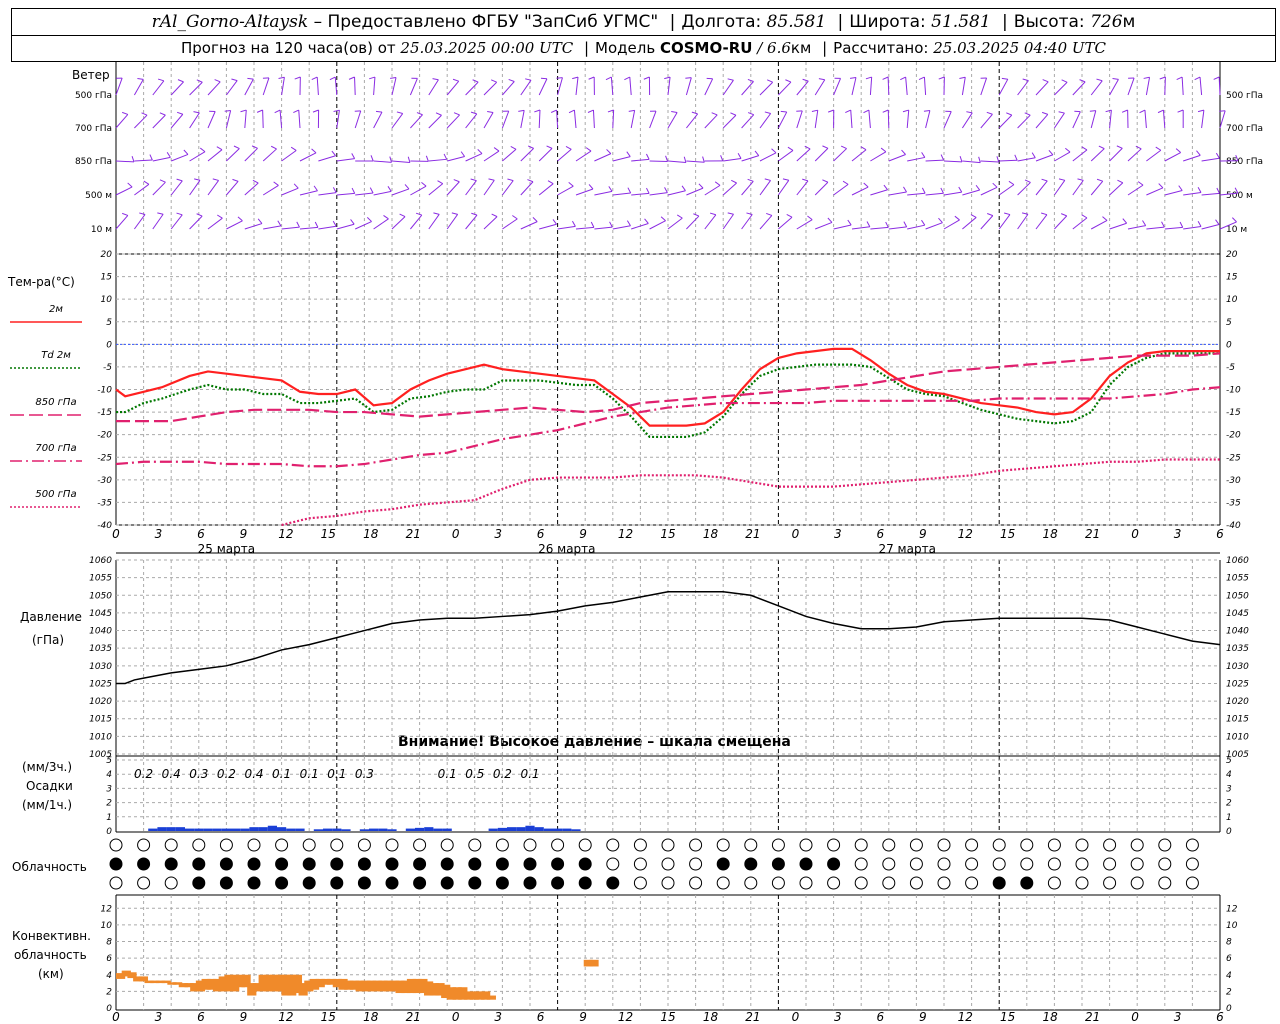 The height and width of the screenshot is (1024, 1280). What do you see at coordinates (1232, 255) in the screenshot?
I see `temp-tick-right: 20` at bounding box center [1232, 255].